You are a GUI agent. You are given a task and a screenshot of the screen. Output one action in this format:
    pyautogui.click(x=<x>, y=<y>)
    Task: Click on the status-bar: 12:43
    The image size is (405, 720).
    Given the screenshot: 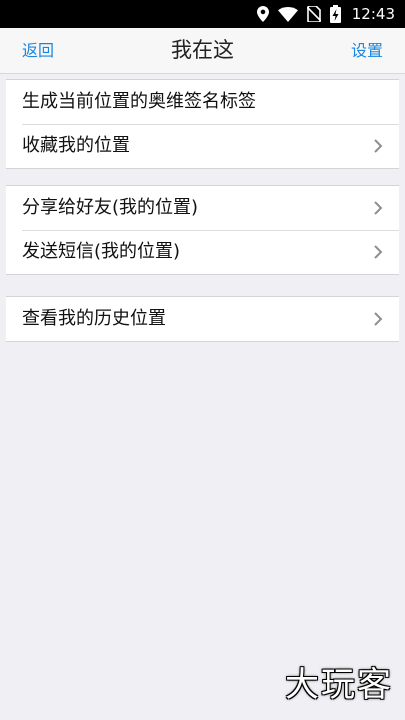 What is the action you would take?
    pyautogui.click(x=202, y=14)
    